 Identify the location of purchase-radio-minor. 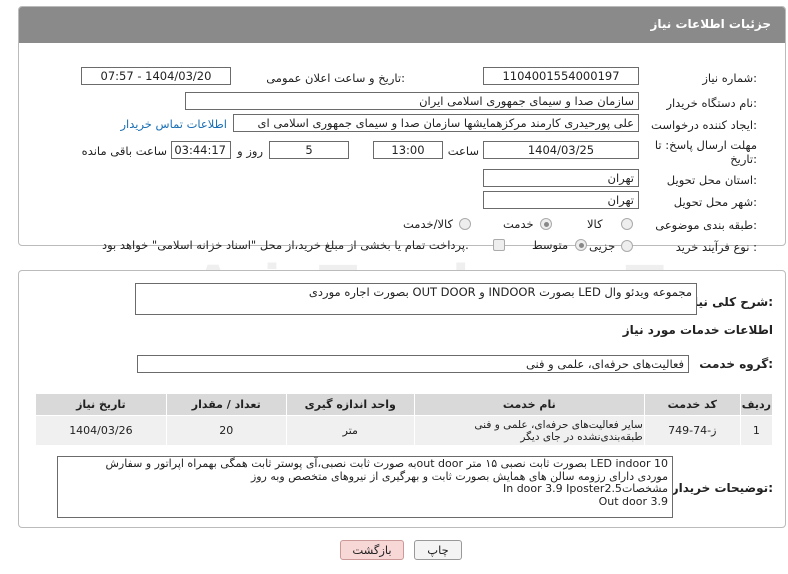
(627, 246).